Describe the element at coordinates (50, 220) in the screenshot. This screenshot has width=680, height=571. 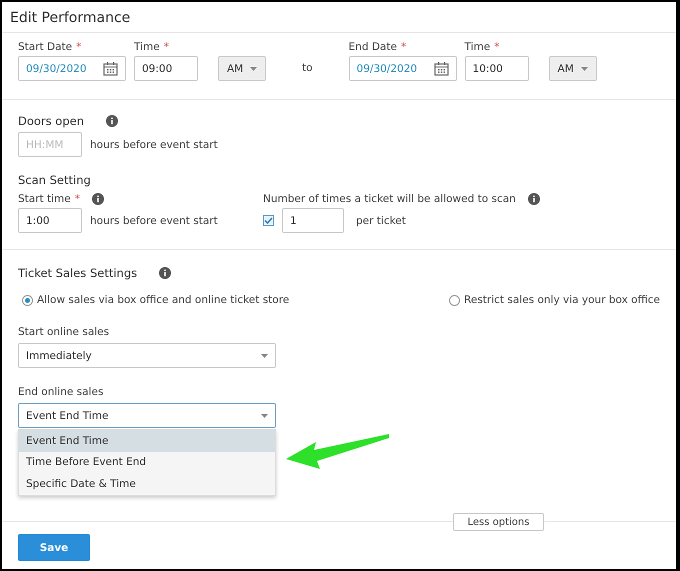
I see `scan-start-field: 1:00` at that location.